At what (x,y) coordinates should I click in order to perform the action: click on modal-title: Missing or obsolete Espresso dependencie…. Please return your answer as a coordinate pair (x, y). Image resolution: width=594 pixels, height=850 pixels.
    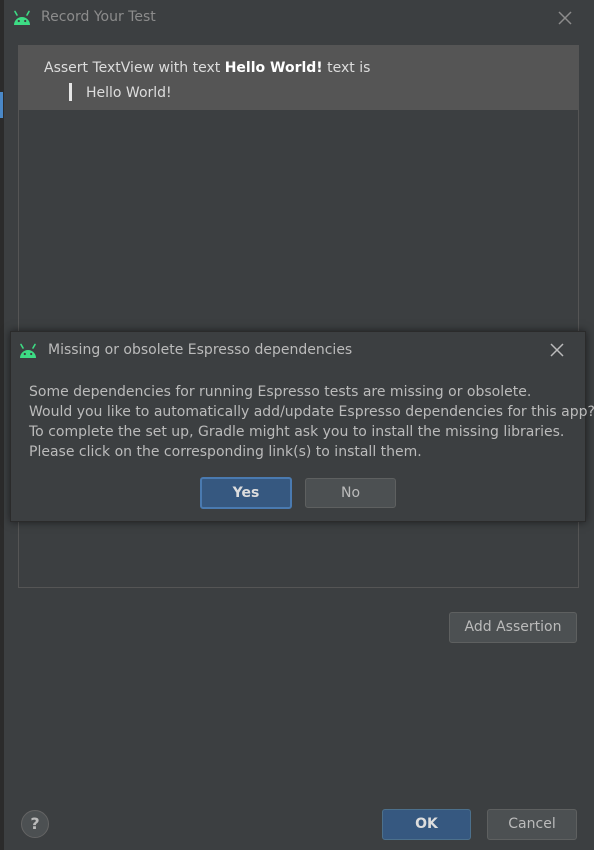
    Looking at the image, I should click on (200, 350).